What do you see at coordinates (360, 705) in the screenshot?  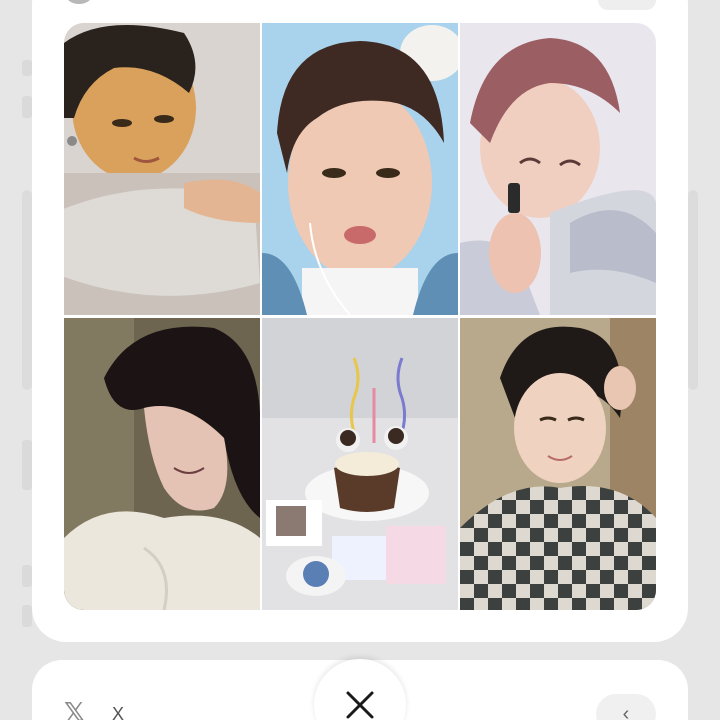 I see `close-icon` at bounding box center [360, 705].